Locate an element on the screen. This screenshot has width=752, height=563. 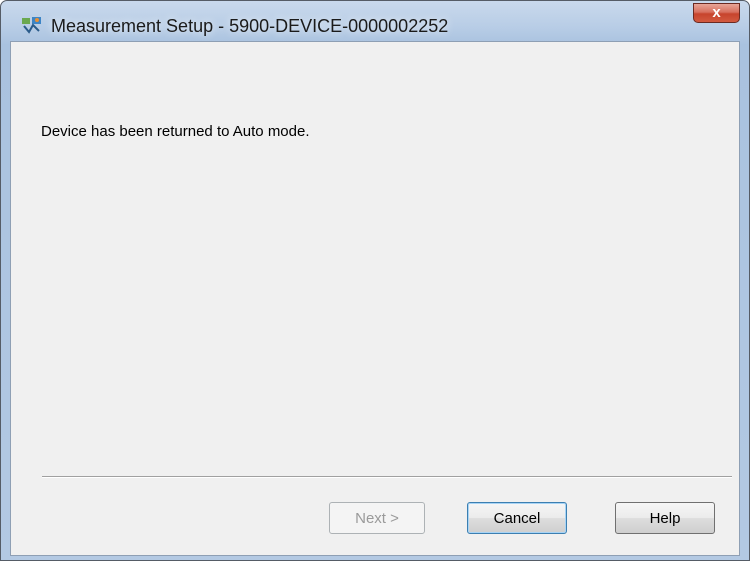
close-icon: x is located at coordinates (716, 12).